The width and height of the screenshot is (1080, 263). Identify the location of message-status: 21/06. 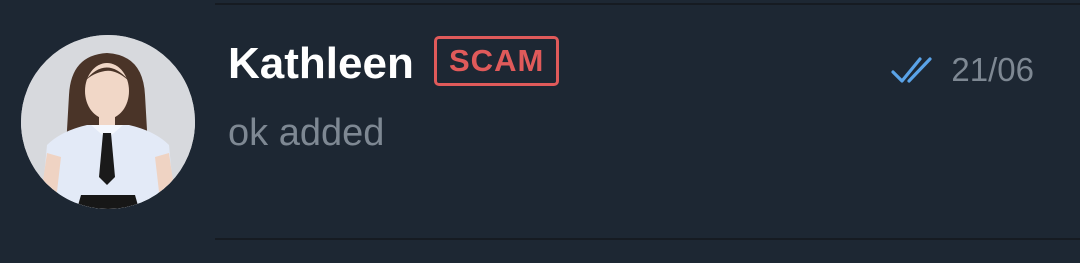
(962, 70).